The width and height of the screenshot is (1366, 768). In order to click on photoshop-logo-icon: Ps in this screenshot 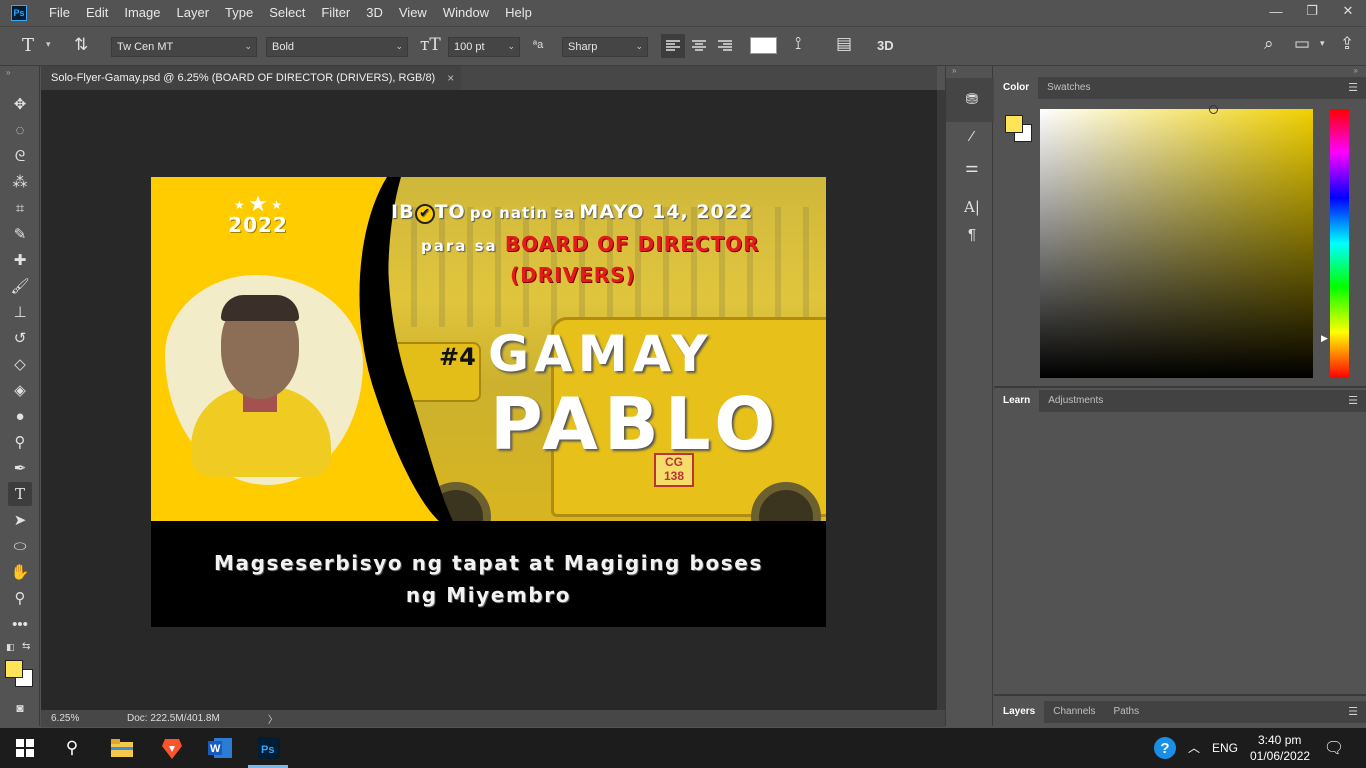, I will do `click(19, 13)`.